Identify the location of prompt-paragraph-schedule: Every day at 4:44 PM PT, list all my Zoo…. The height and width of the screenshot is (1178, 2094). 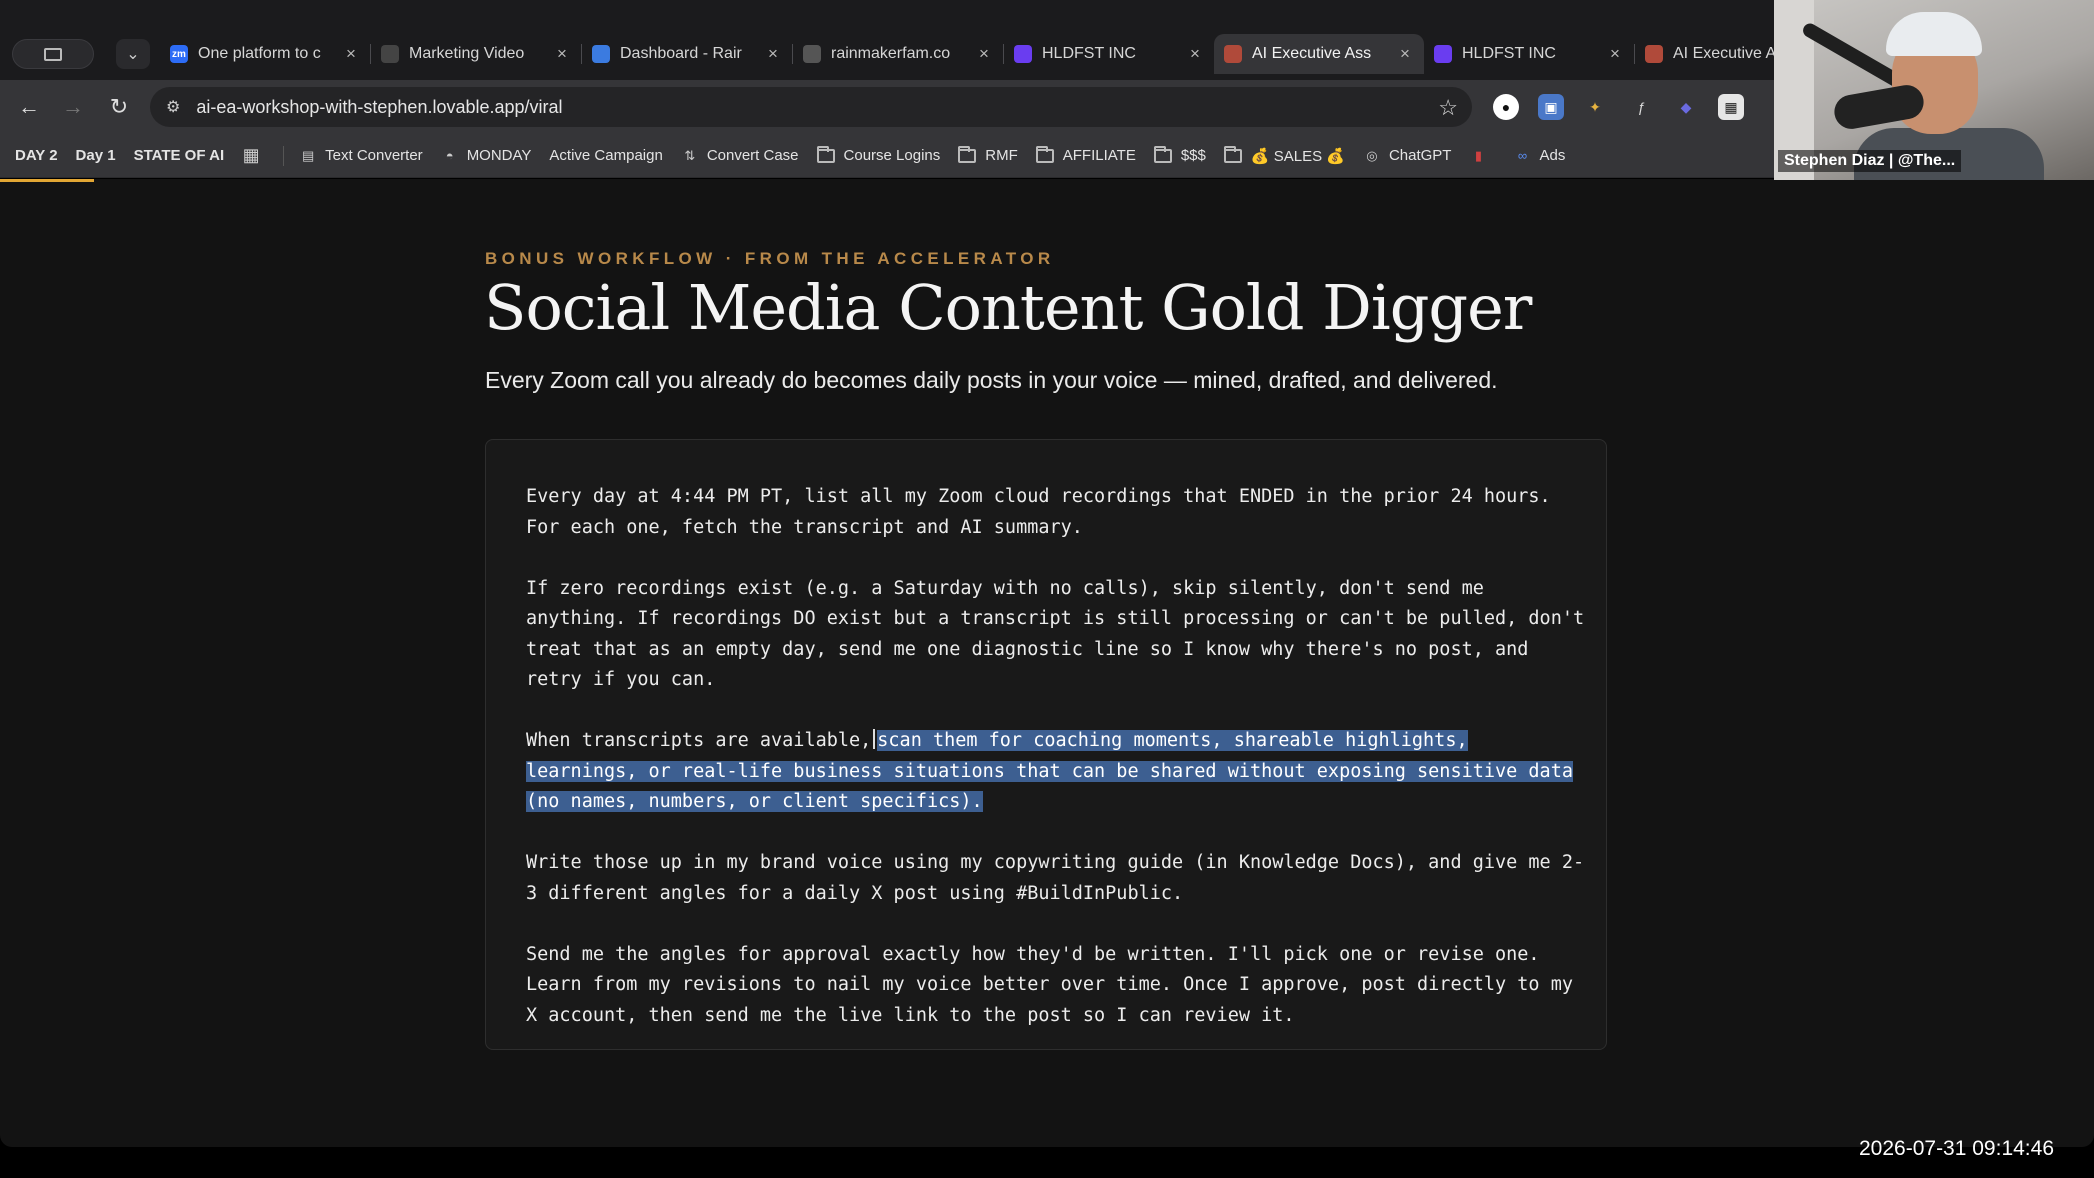
(1038, 512).